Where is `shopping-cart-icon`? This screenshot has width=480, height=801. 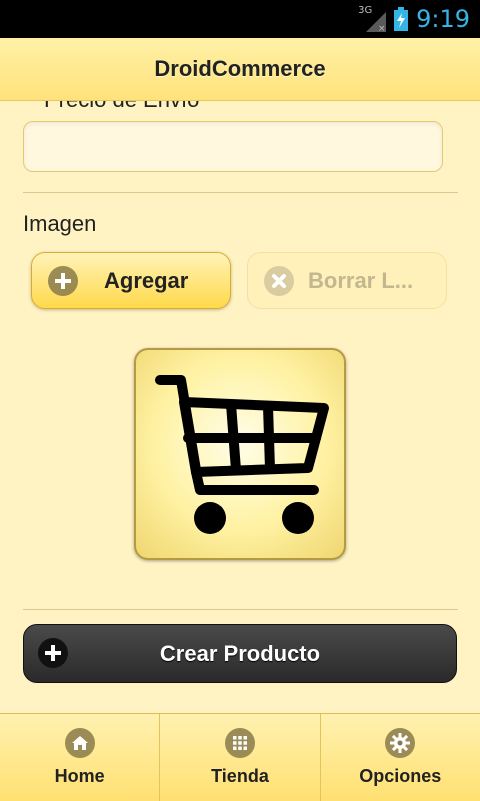 shopping-cart-icon is located at coordinates (242, 454).